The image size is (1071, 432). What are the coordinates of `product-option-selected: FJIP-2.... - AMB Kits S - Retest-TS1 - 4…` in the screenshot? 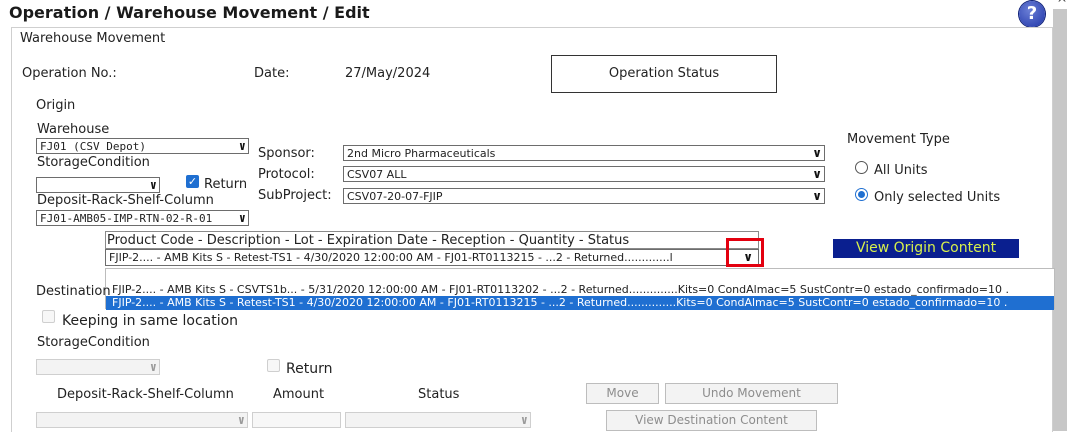 It's located at (580, 303).